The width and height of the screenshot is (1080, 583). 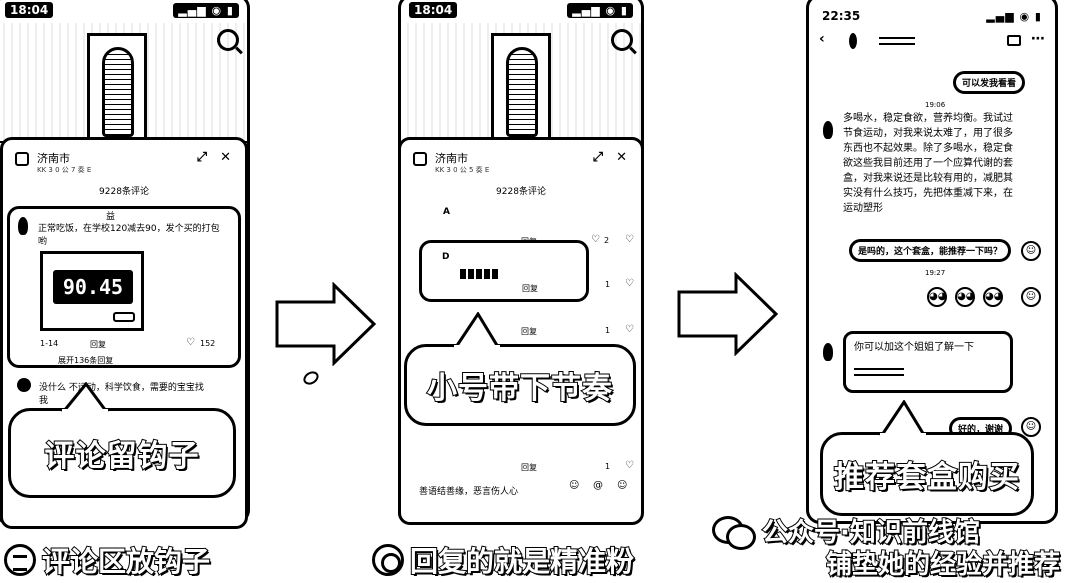 What do you see at coordinates (734, 532) in the screenshot?
I see `wechat-icon` at bounding box center [734, 532].